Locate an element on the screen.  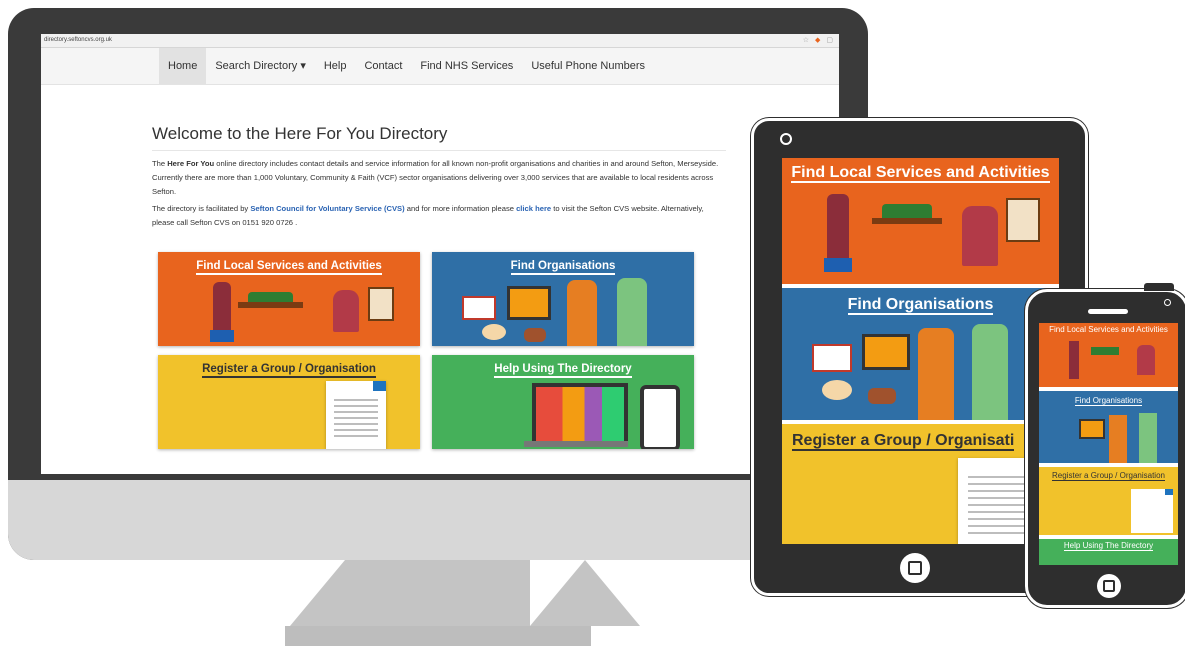
page-title: Welcome to the Here For You Directory is located at coordinates (439, 137).